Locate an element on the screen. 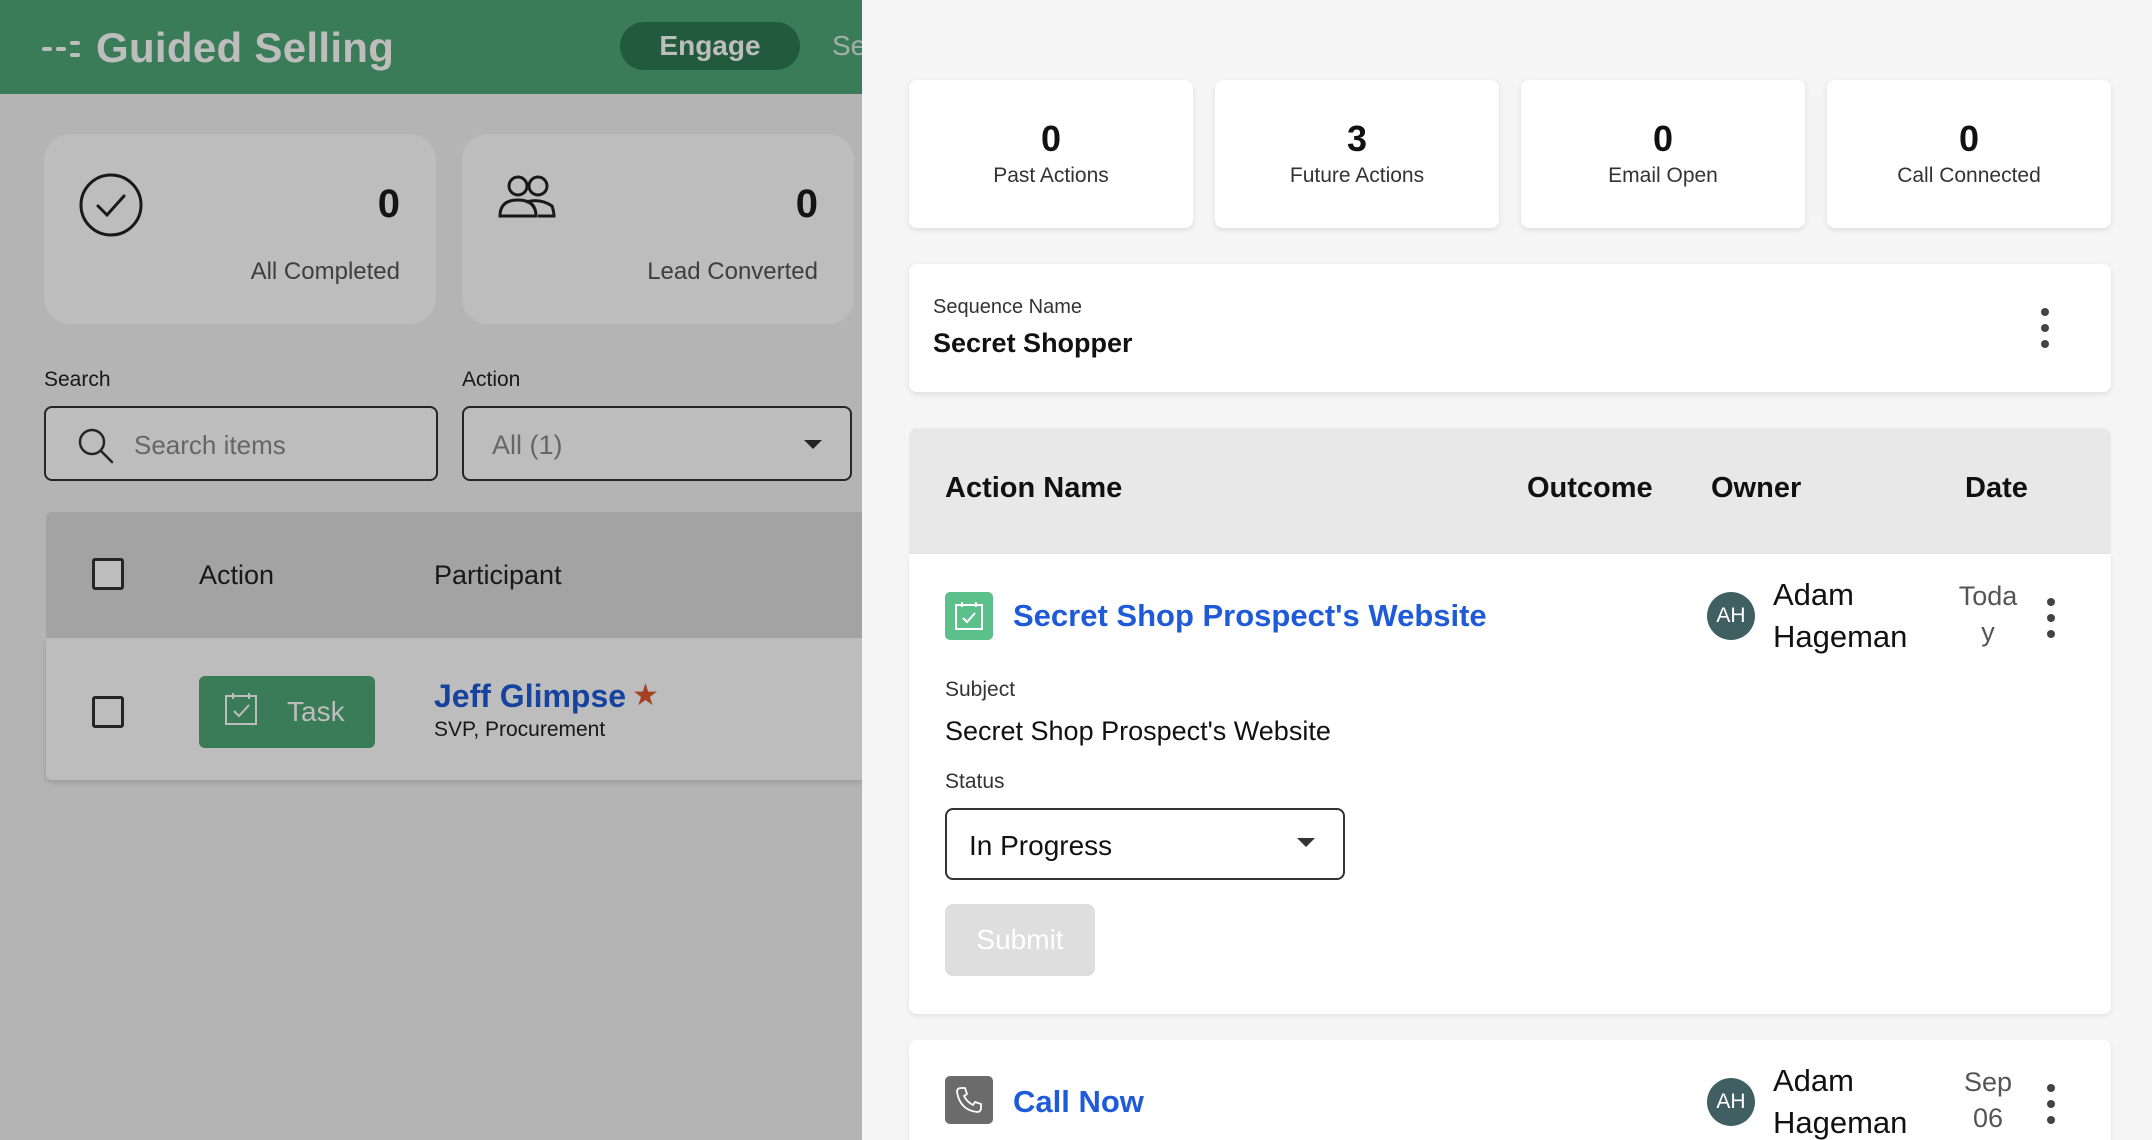 Image resolution: width=2152 pixels, height=1140 pixels. actions-table-header: Action Name Outcome Owner Date is located at coordinates (1510, 491).